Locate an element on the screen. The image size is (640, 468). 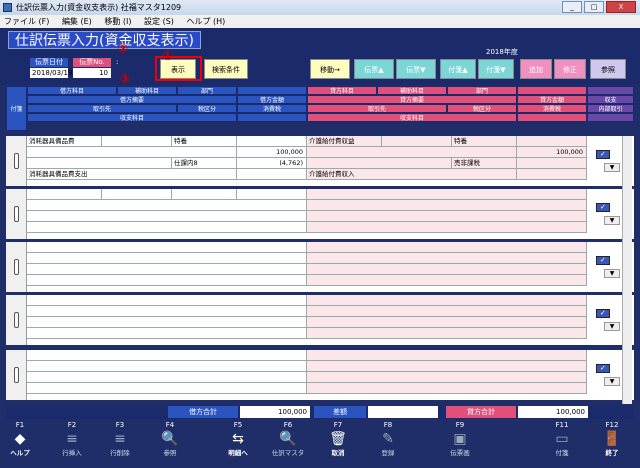
f2-insert-row-button: F2 ≡ 行挿入 is located at coordinates (72, 444).